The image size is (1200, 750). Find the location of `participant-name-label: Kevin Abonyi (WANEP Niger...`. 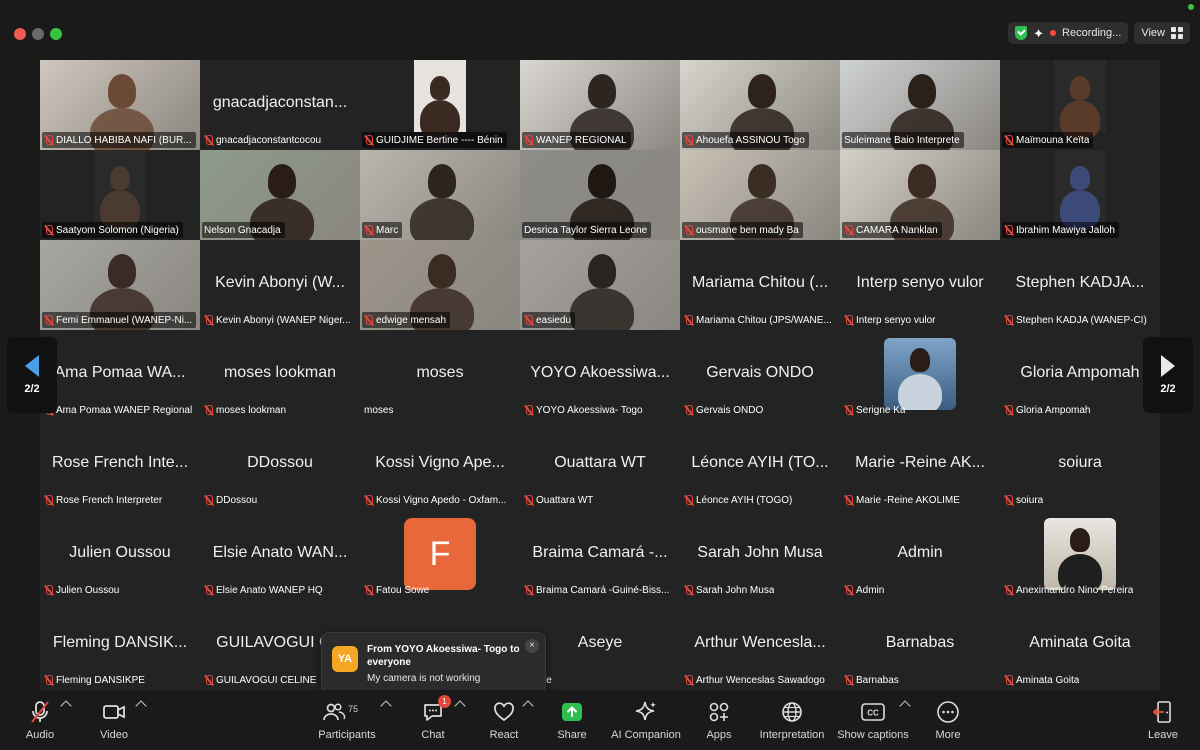

participant-name-label: Kevin Abonyi (WANEP Niger... is located at coordinates (278, 320).